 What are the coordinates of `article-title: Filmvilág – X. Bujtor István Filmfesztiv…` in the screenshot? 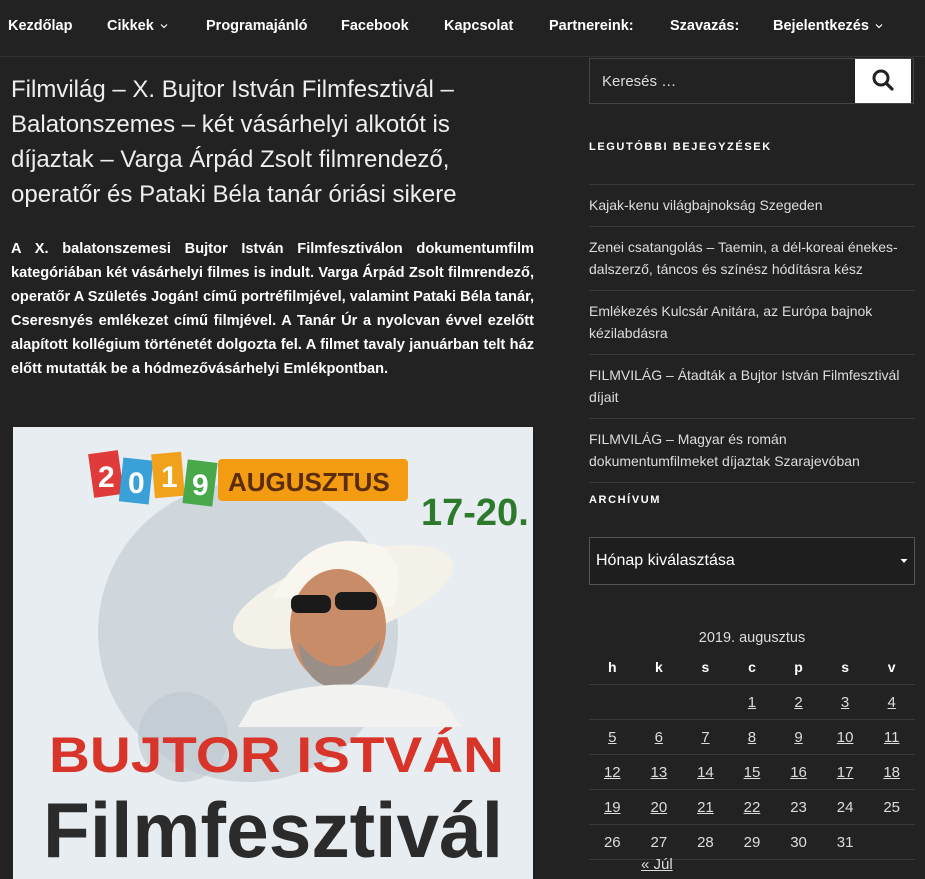 It's located at (234, 142).